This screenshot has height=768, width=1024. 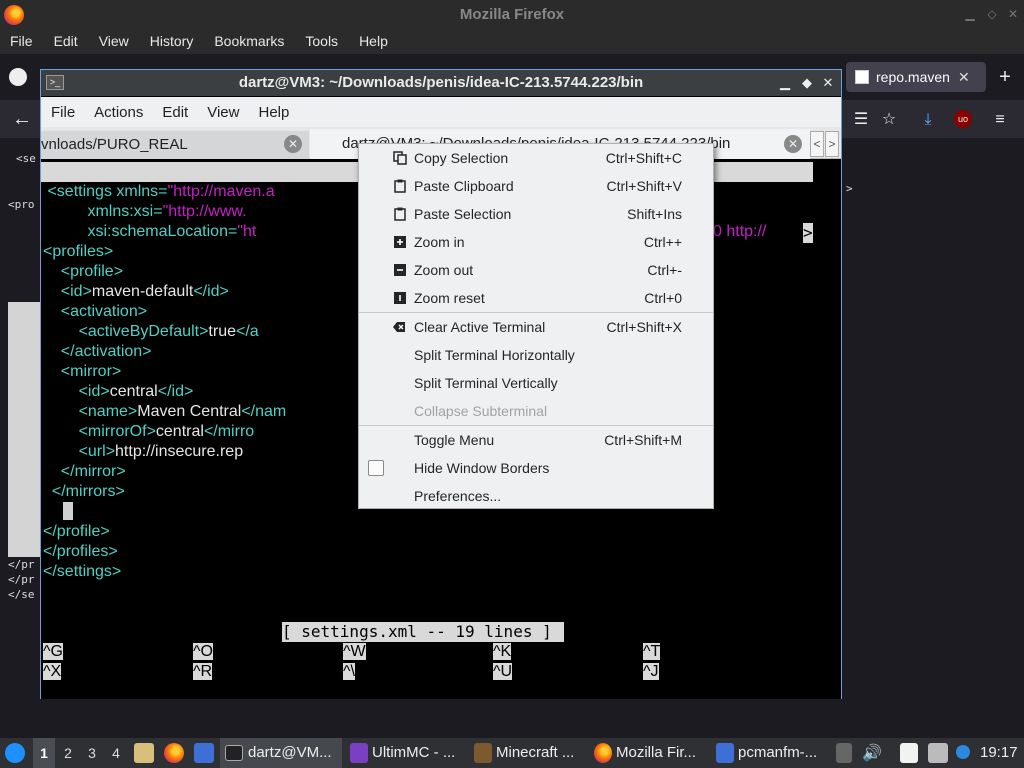 What do you see at coordinates (481, 411) in the screenshot?
I see `menu-item-collapse-subterminal: Collapse Subterminal` at bounding box center [481, 411].